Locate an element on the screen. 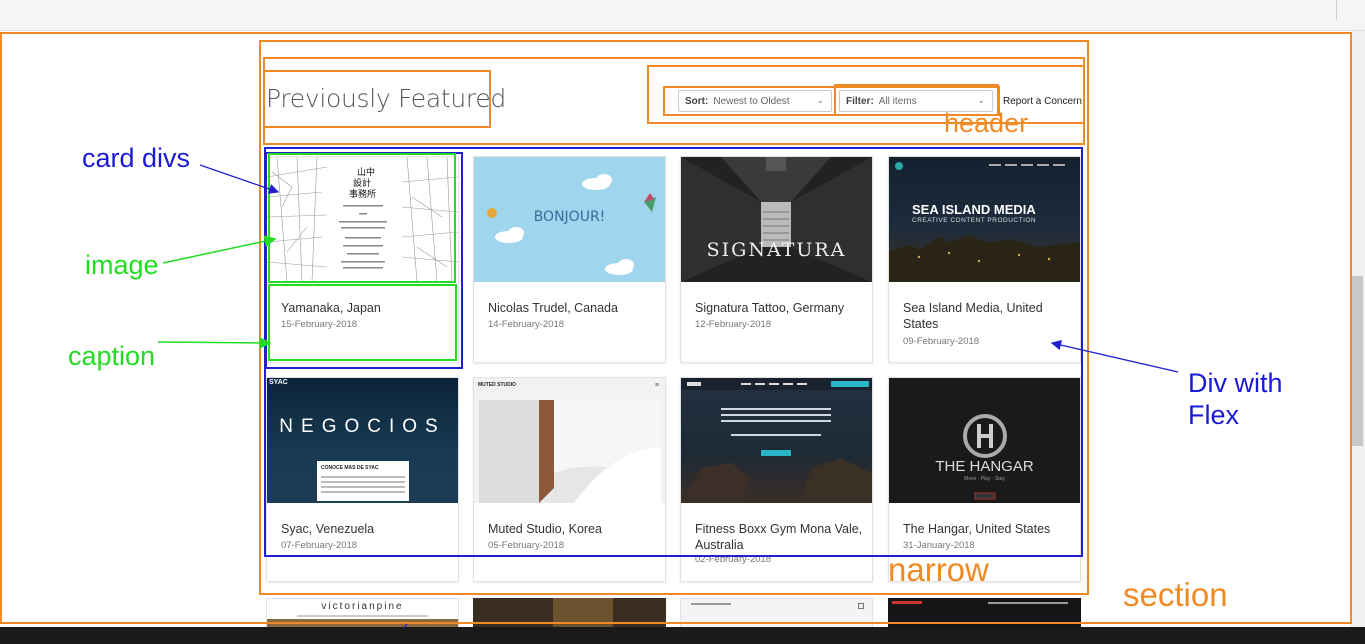 Image resolution: width=1365 pixels, height=644 pixels. card-title: Muted Studio, Korea is located at coordinates (573, 529).